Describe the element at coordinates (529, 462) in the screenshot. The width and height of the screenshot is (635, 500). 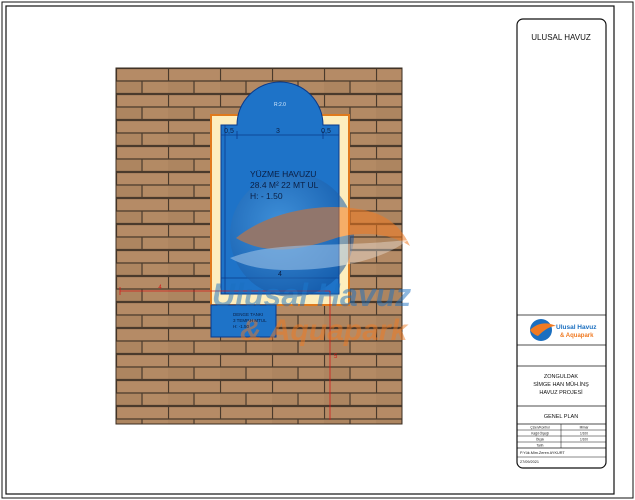
I see `date-text: 27/09/2021` at that location.